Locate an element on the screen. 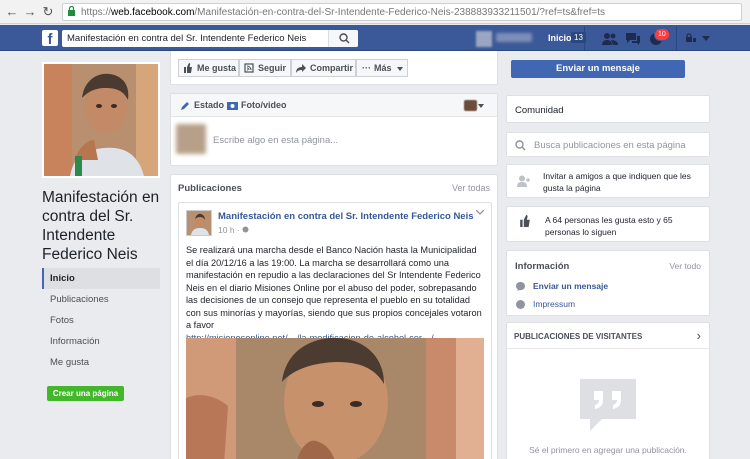  rss-icon is located at coordinates (249, 68).